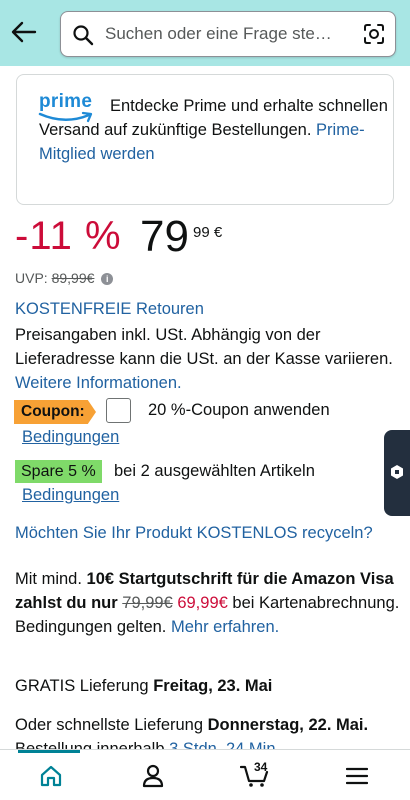  I want to click on nav-account, so click(153, 775).